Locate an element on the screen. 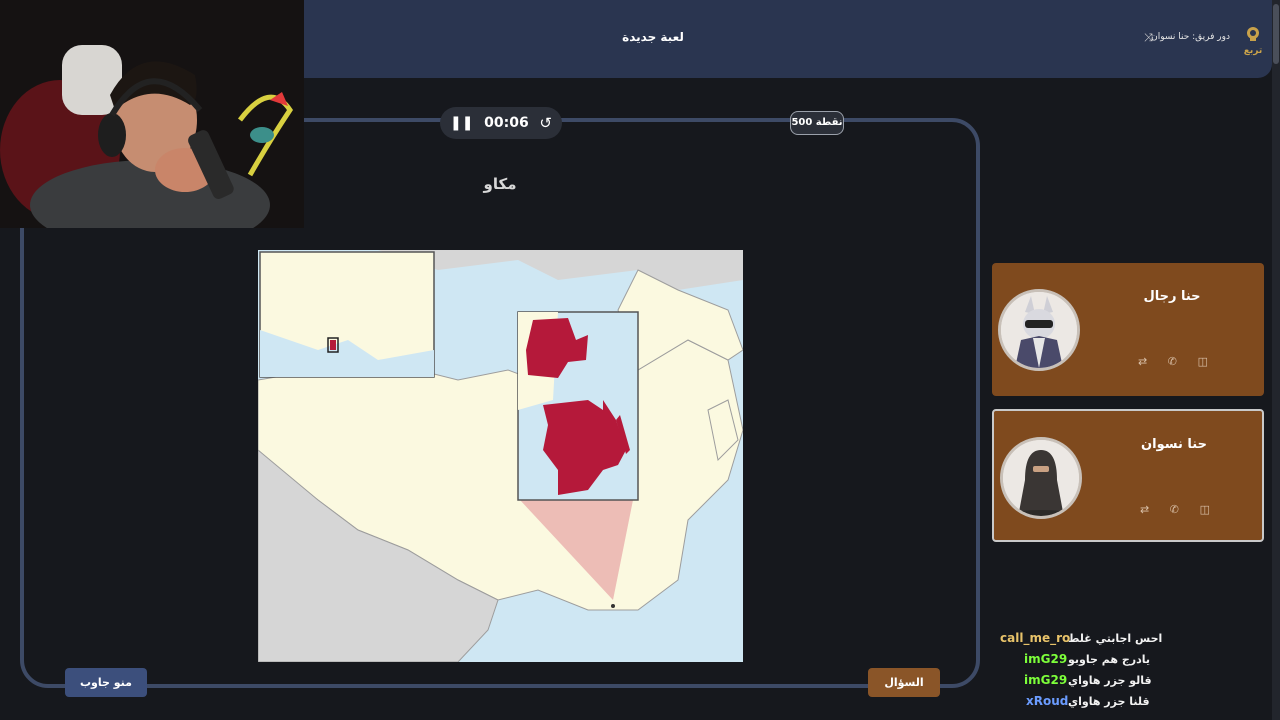  team-turn-label: دور فريق: حنا نسوان is located at coordinates (1190, 37).